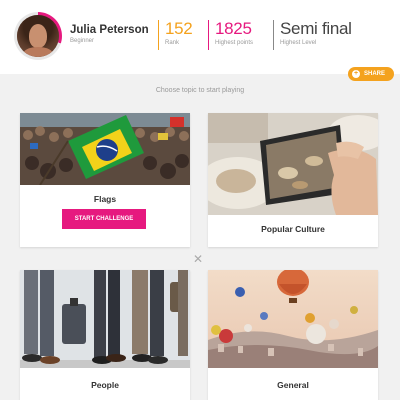 This screenshot has width=400, height=400. Describe the element at coordinates (298, 43) in the screenshot. I see `level-label: Highest Level` at that location.